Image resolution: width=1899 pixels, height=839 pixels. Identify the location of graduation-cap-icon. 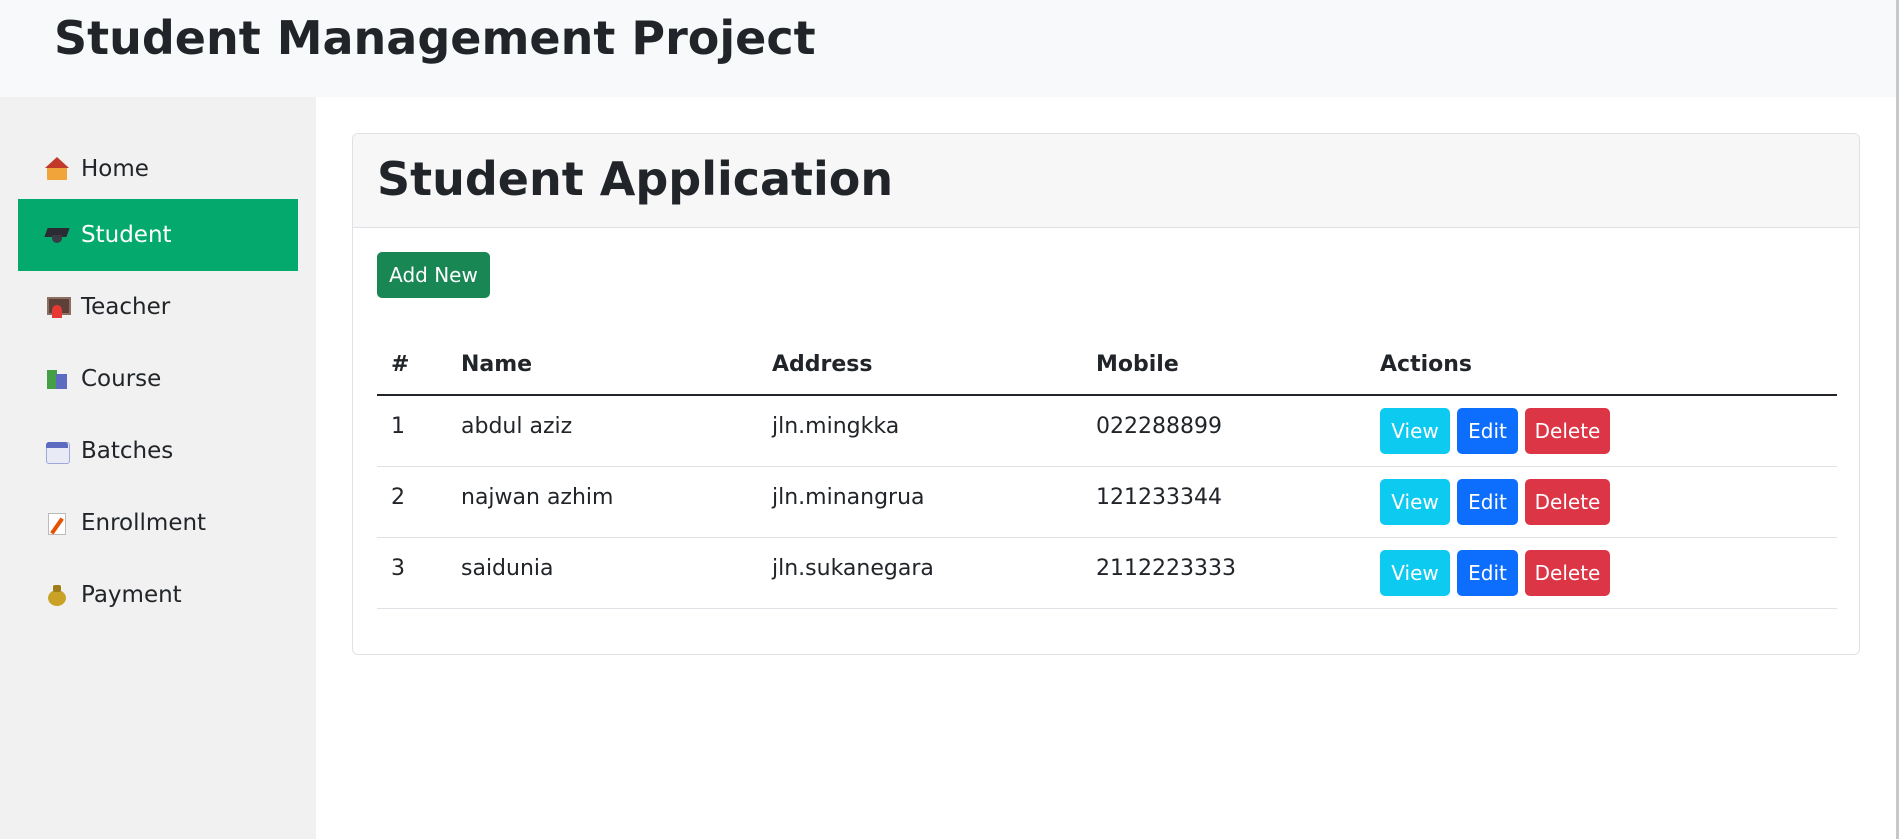
(57, 235).